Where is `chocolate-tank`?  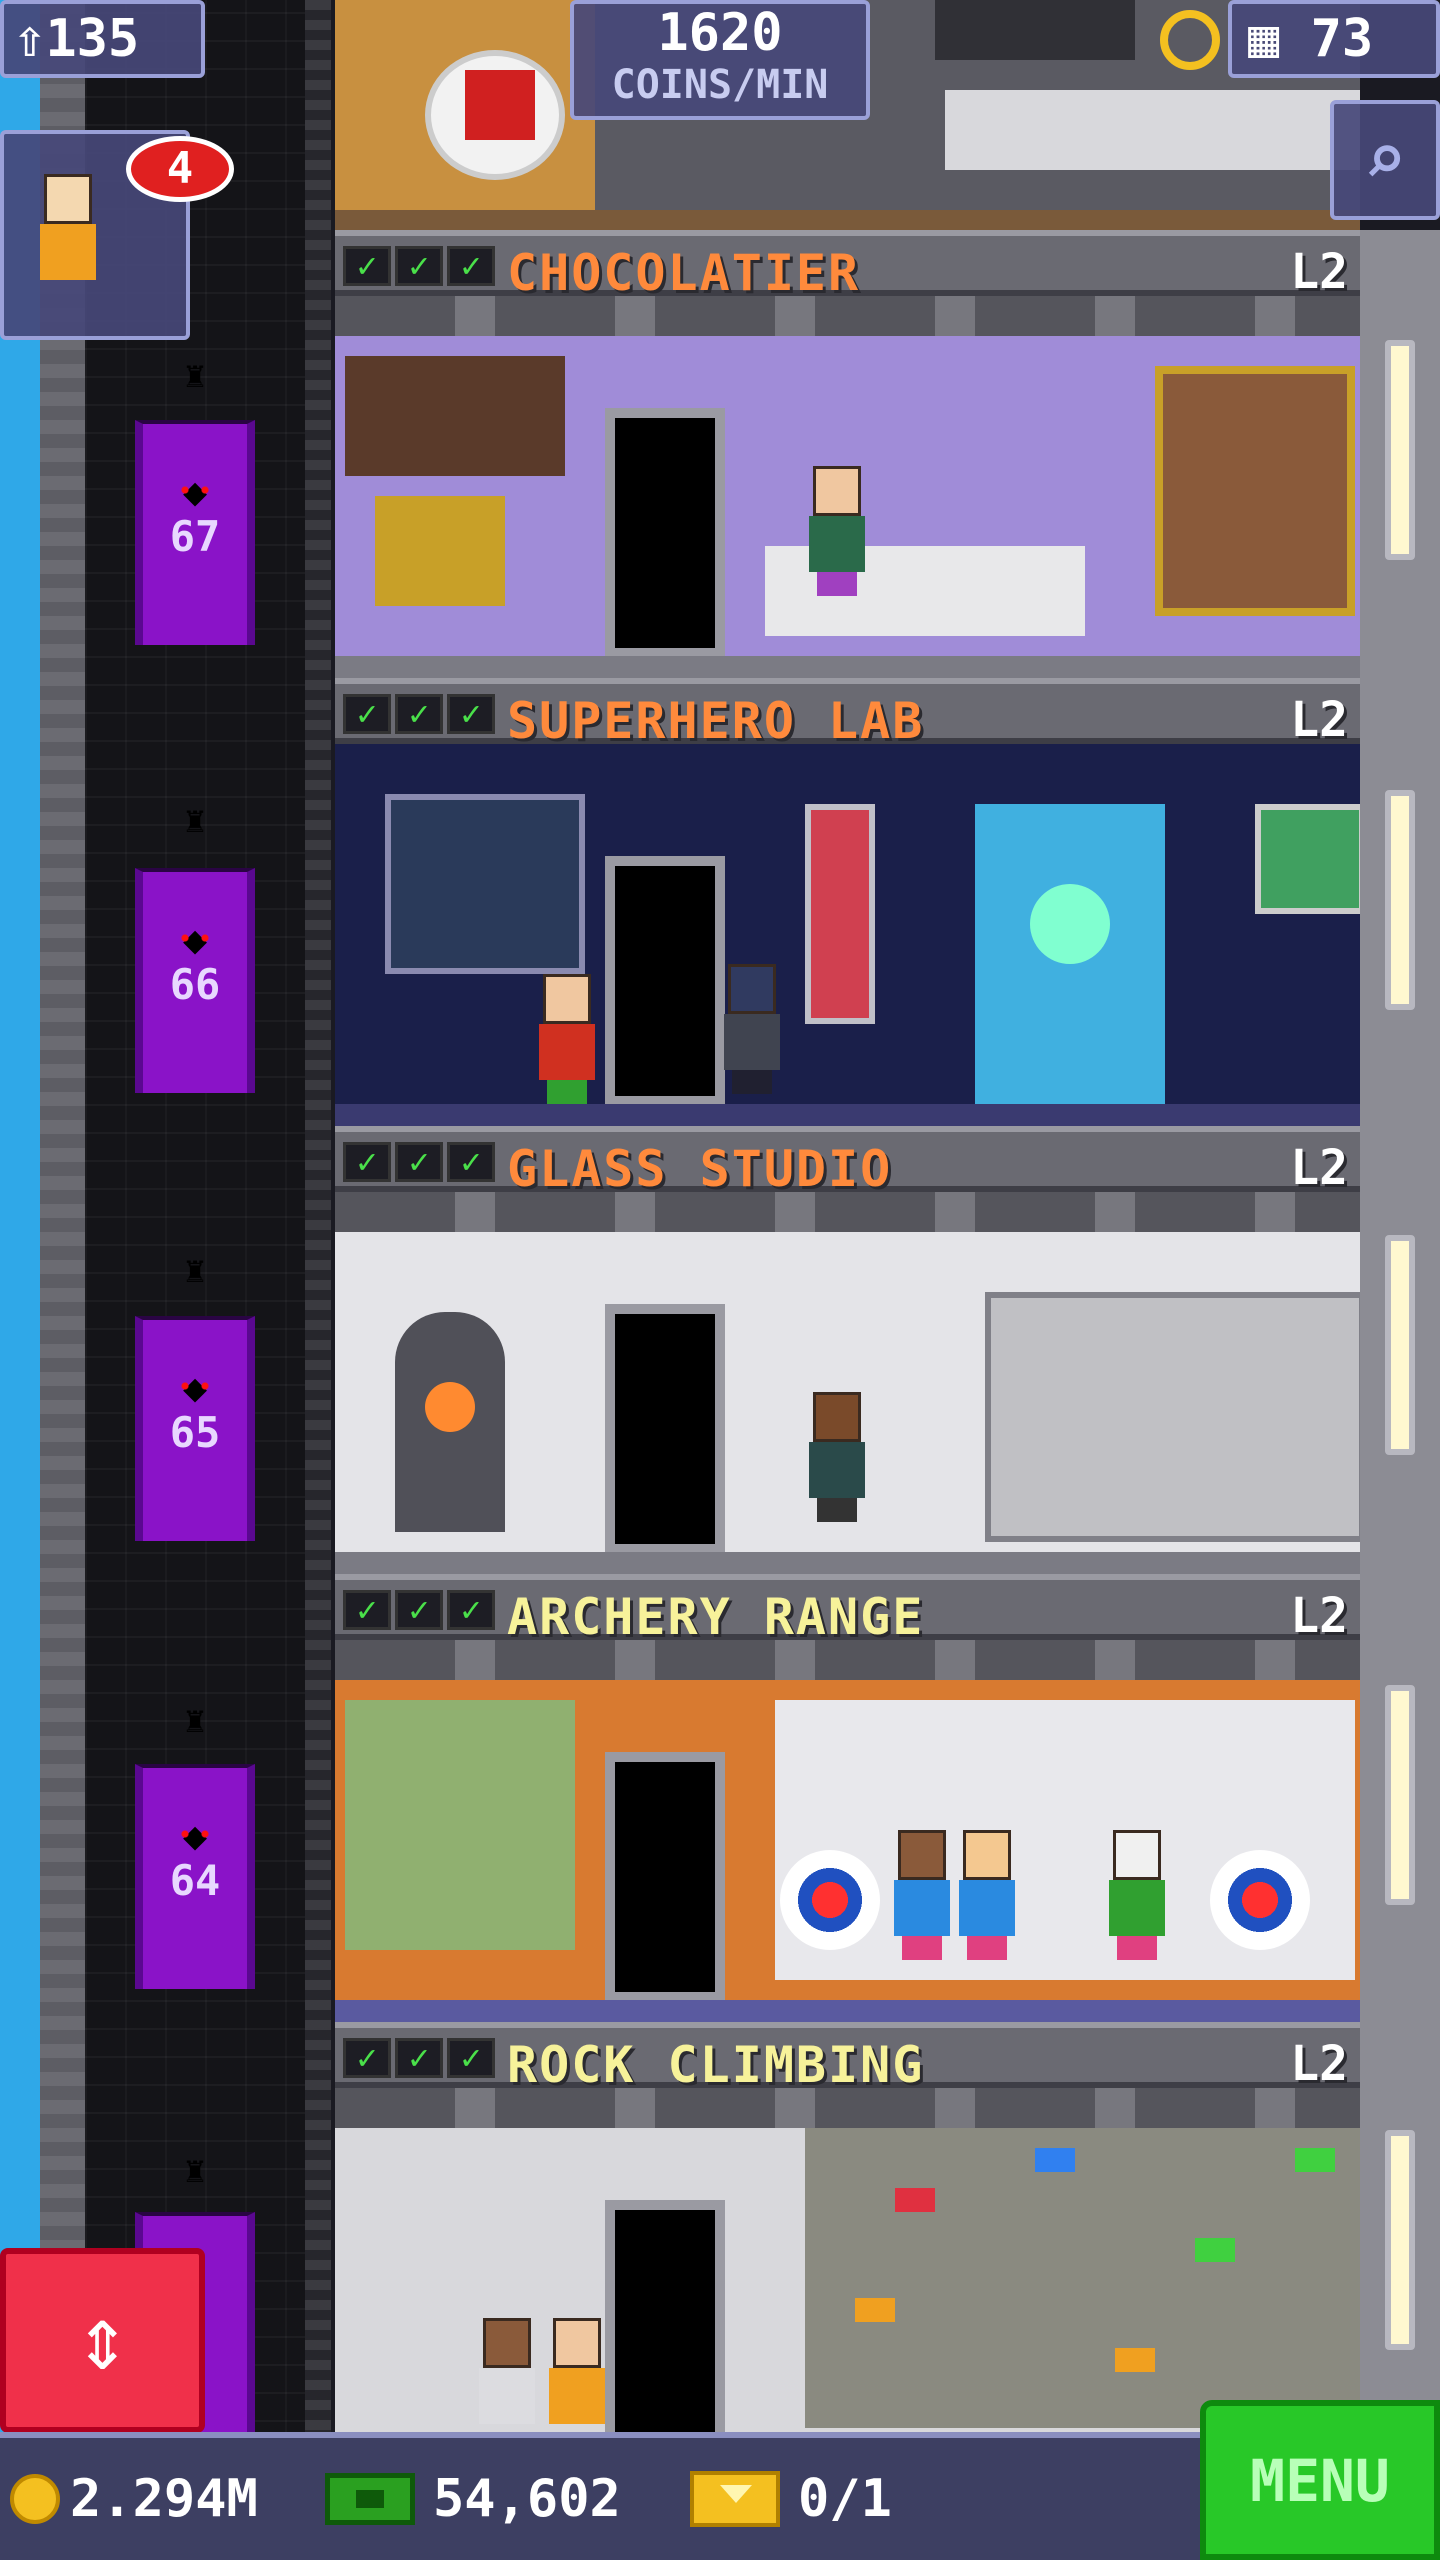 chocolate-tank is located at coordinates (1255, 491).